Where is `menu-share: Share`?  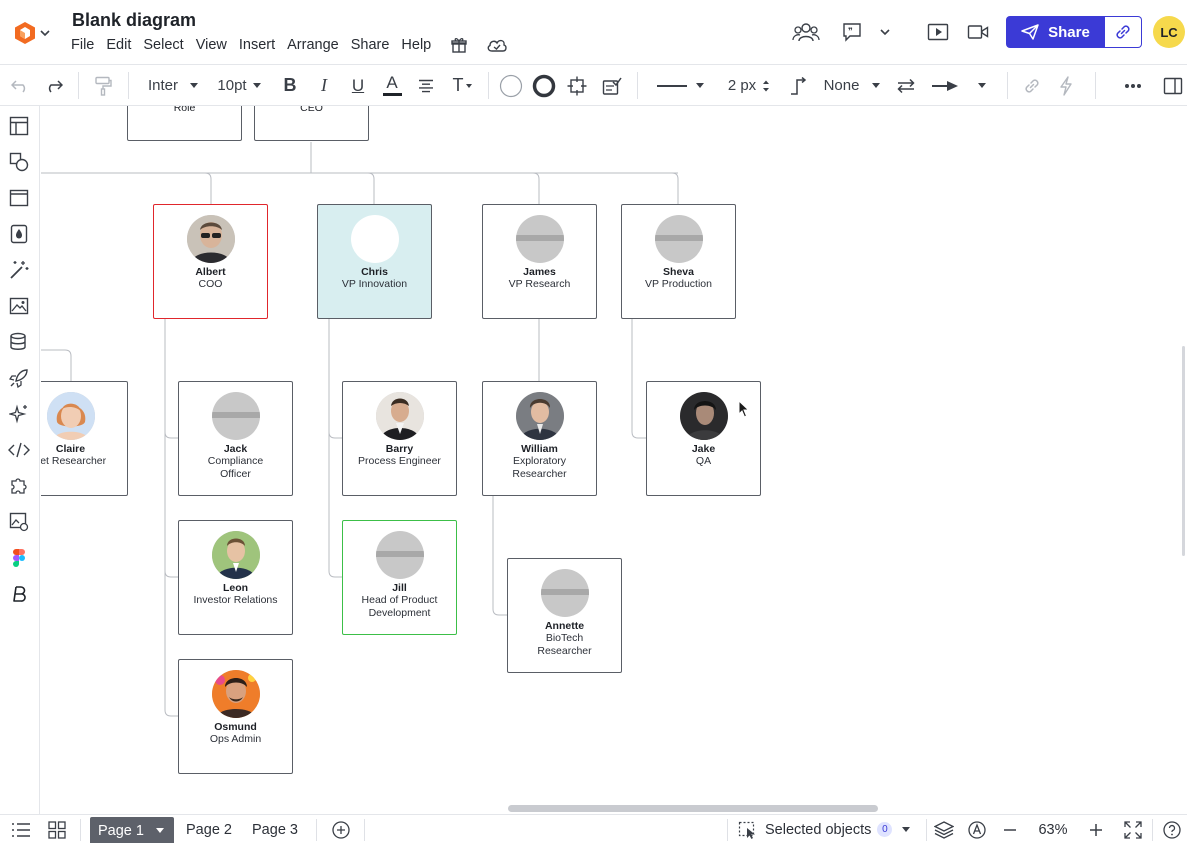 menu-share: Share is located at coordinates (373, 45).